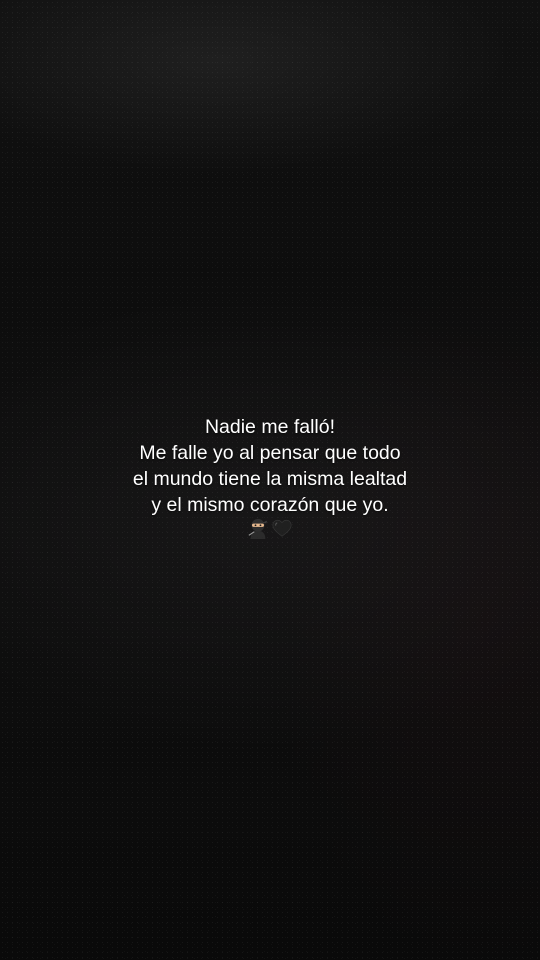  I want to click on caption-line-3: el mundo tiene la misma lealtad, so click(270, 479).